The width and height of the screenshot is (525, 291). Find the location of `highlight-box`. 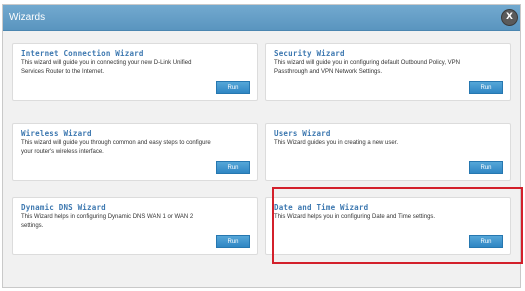

highlight-box is located at coordinates (397, 225).